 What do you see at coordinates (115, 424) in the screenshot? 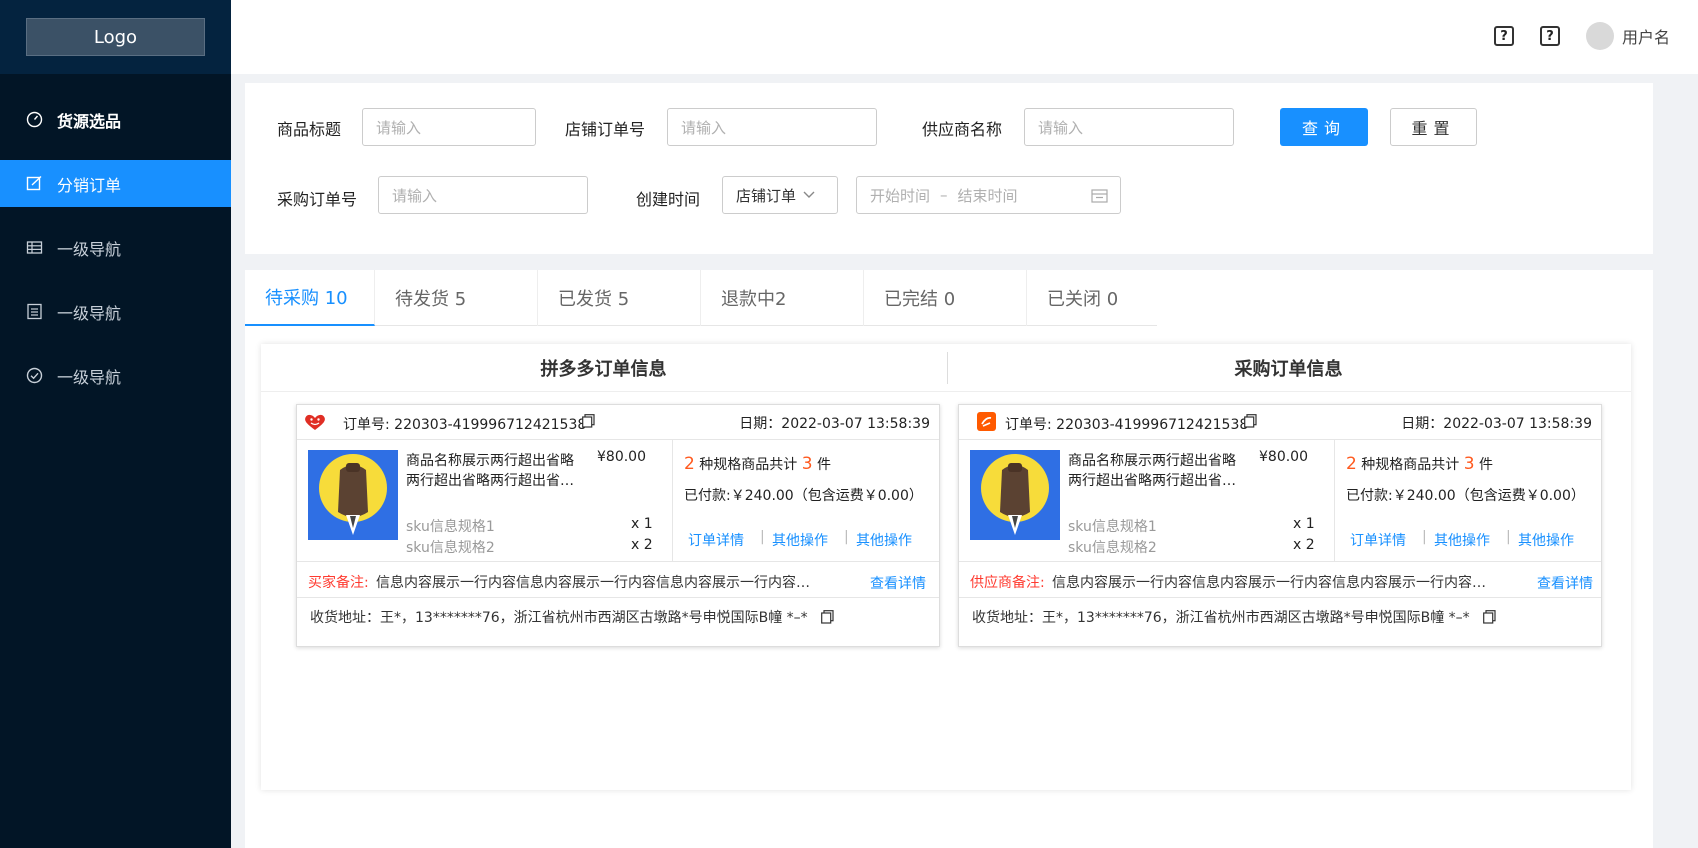
I see `sidebar: Logo 货源选品 分销订单 一级导航 一级导航 一级导航` at bounding box center [115, 424].